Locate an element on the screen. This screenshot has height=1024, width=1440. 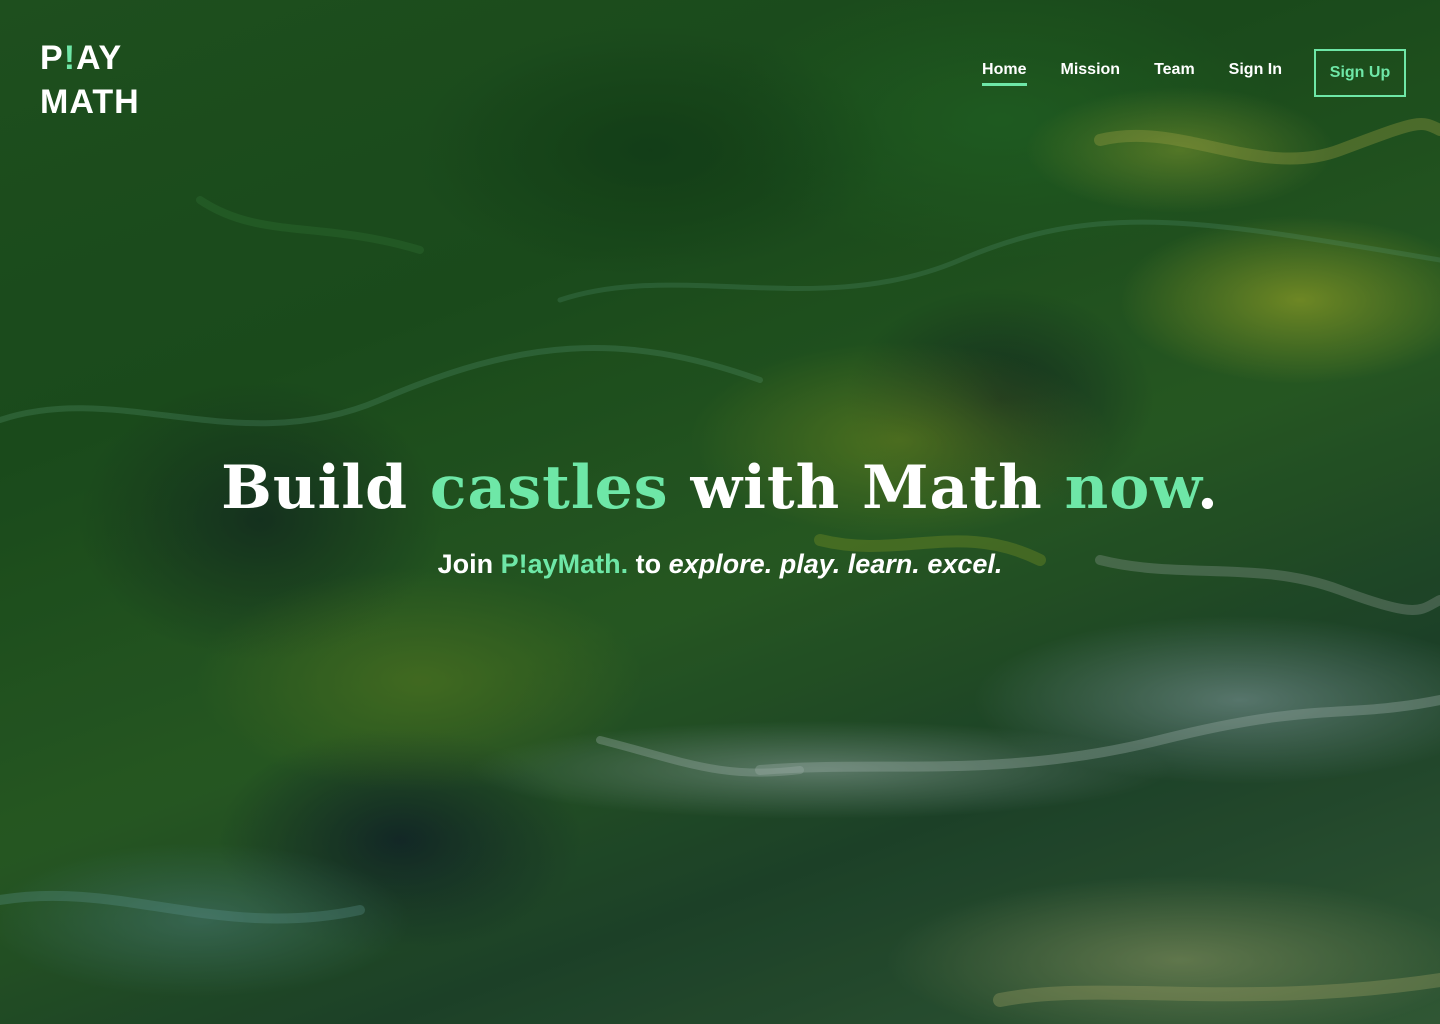
logo-letter-p: P is located at coordinates (52, 58).